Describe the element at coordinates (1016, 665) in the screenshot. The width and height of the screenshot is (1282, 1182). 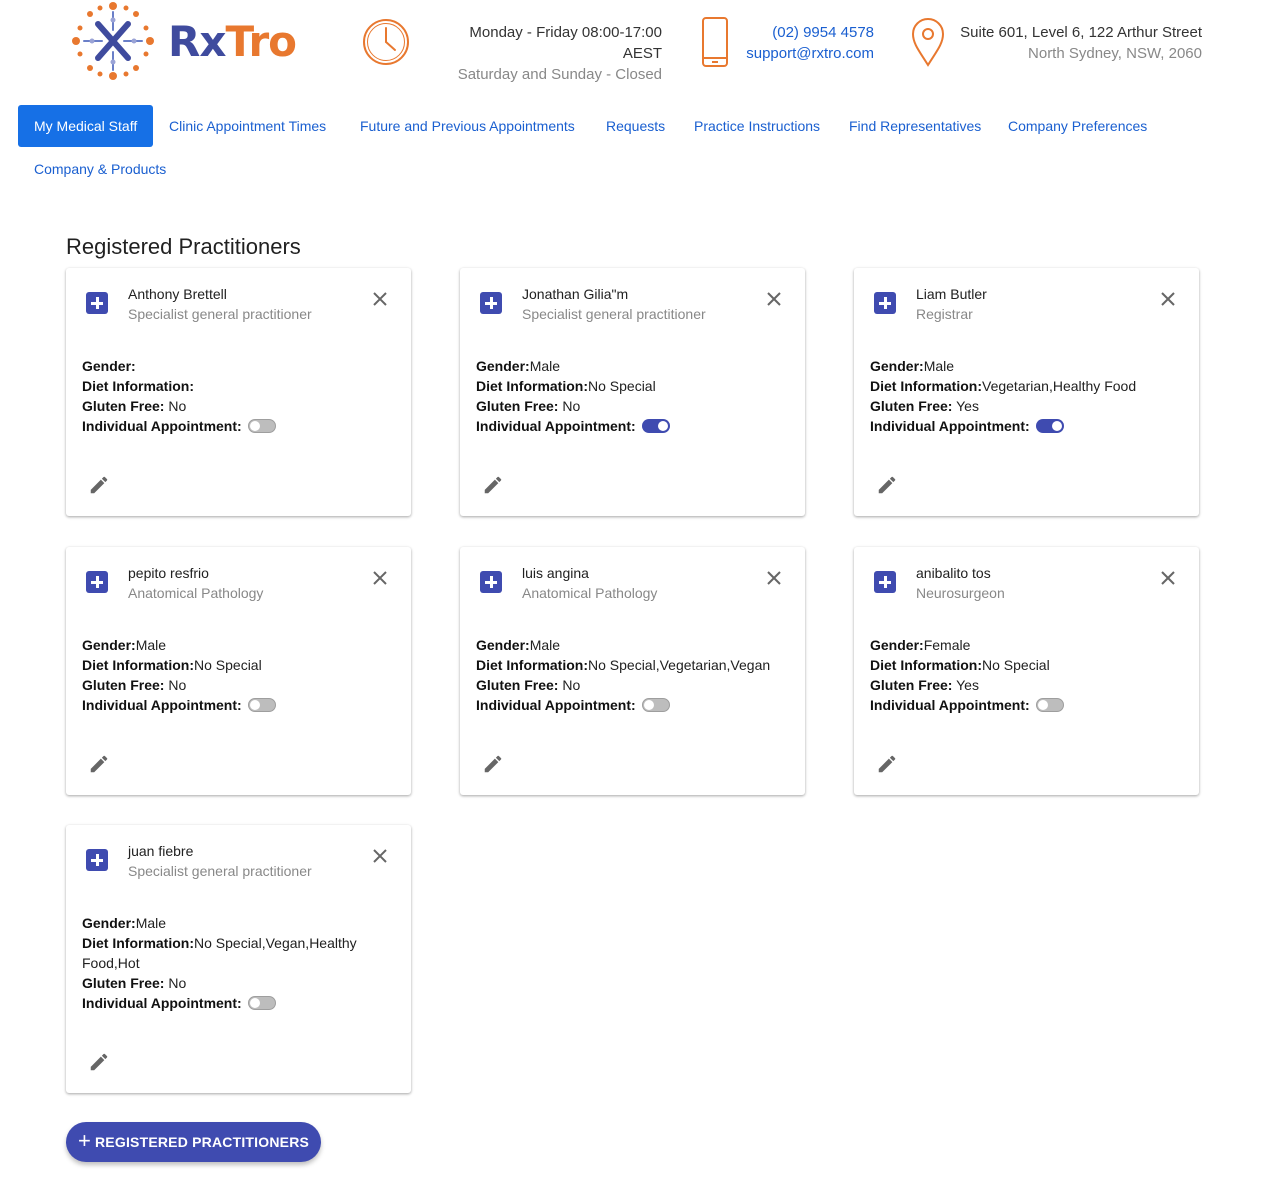
I see `diet-value: No Special` at that location.